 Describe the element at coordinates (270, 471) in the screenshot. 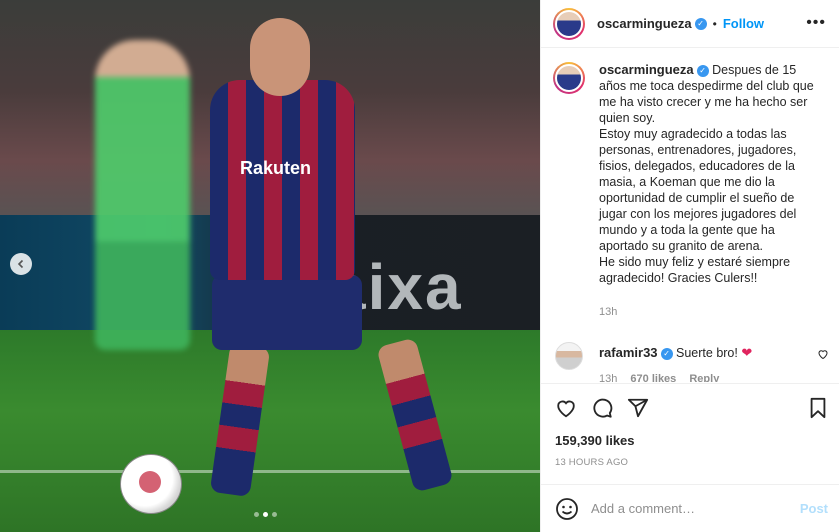

I see `pitch-line` at that location.